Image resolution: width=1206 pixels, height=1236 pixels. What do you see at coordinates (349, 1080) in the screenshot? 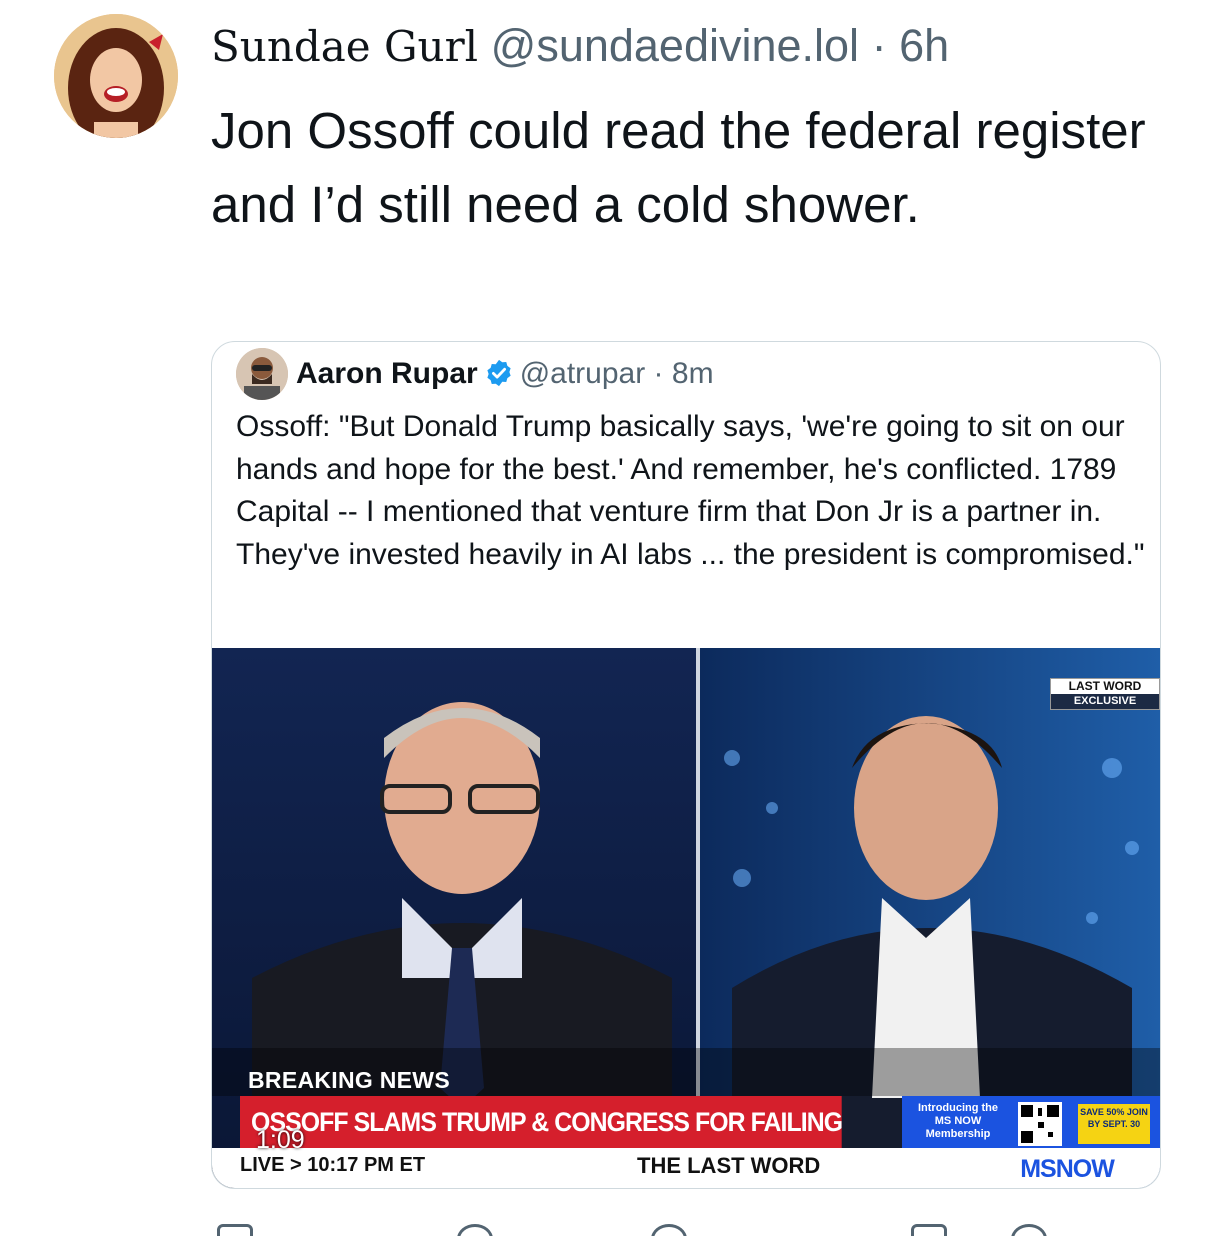
I see `breaking-news-label: BREAKING NEWS` at bounding box center [349, 1080].